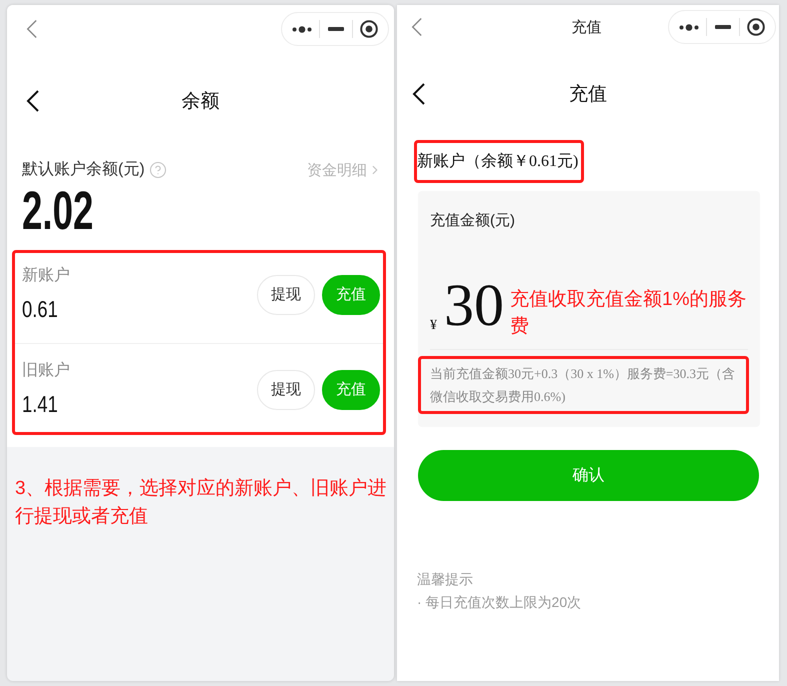 This screenshot has width=787, height=686. What do you see at coordinates (629, 313) in the screenshot?
I see `annotation-text: 充值收取充值金额1%的服务费` at bounding box center [629, 313].